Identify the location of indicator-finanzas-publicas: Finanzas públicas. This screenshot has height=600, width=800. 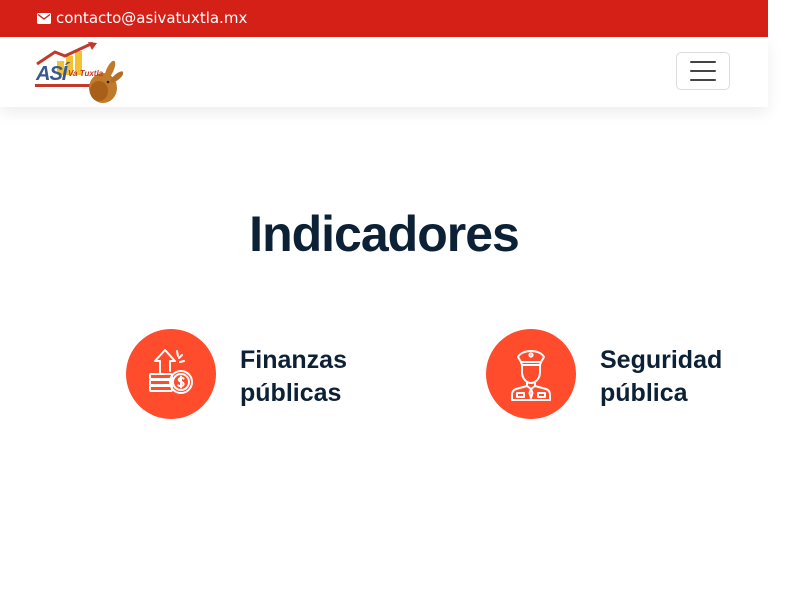
(258, 374).